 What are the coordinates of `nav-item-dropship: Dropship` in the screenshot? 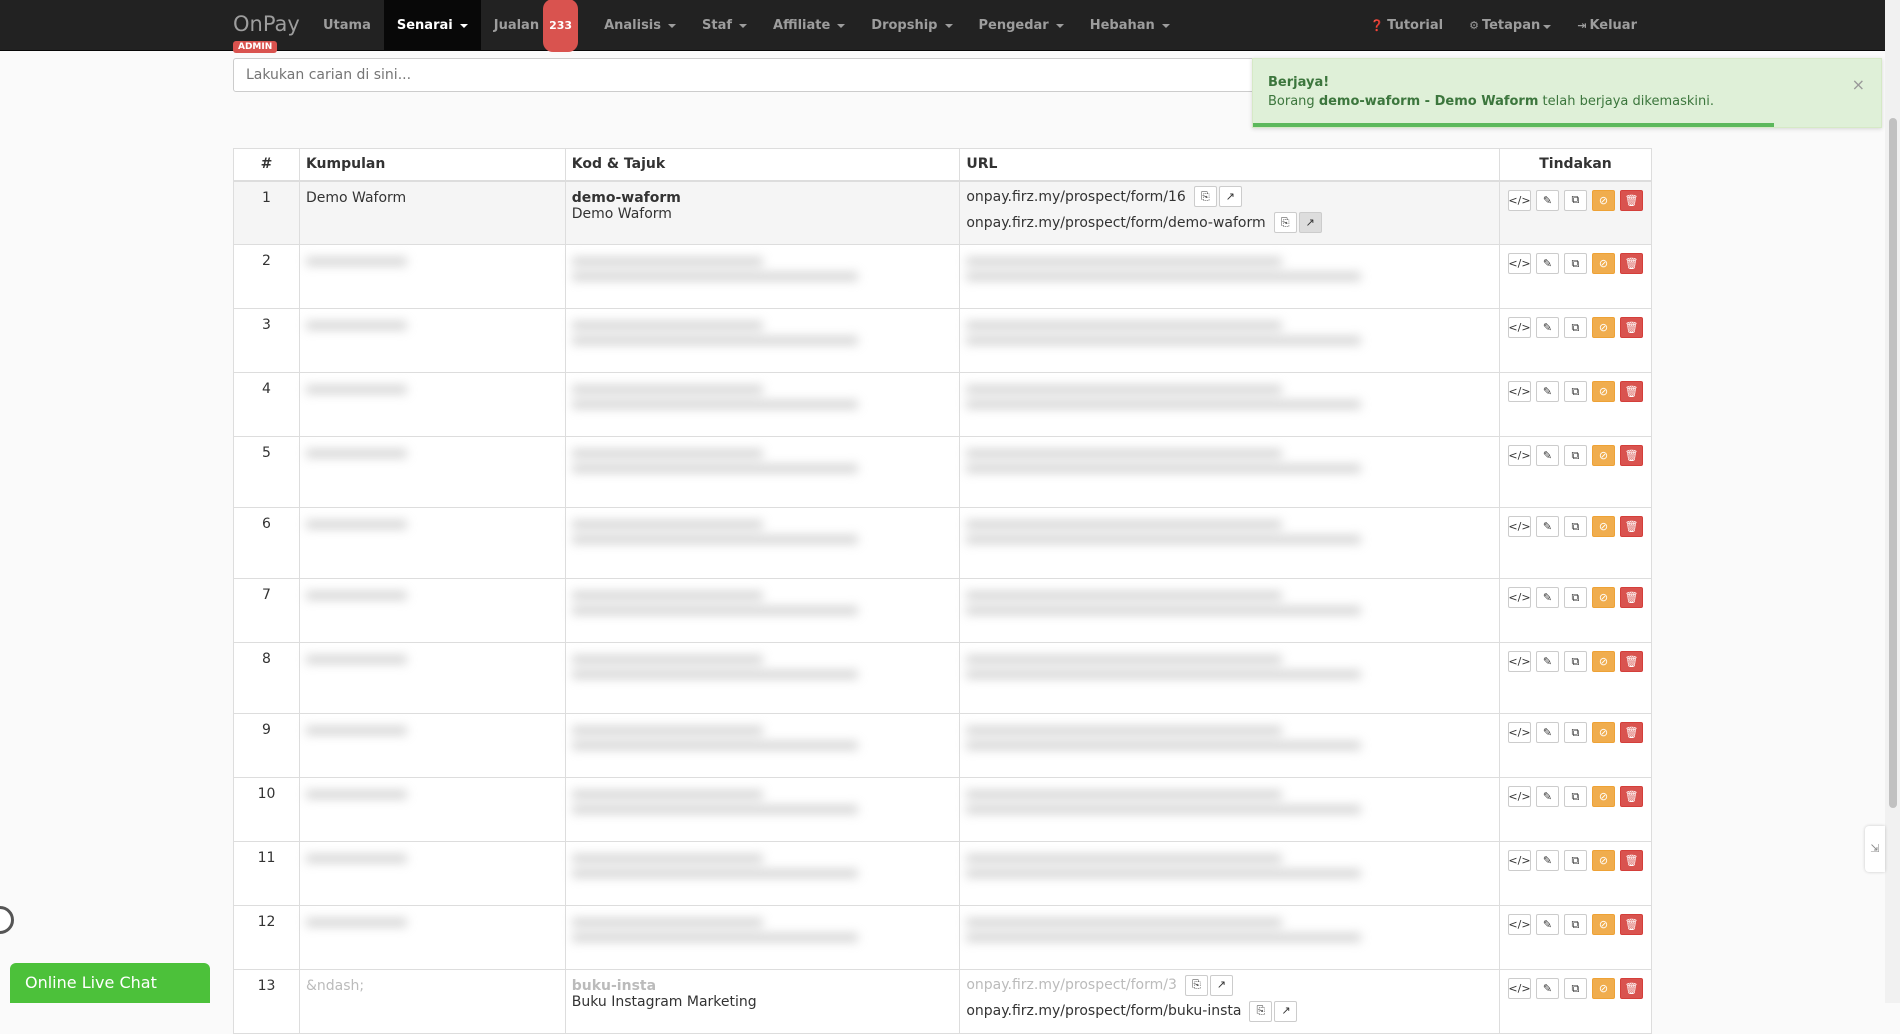 It's located at (911, 25).